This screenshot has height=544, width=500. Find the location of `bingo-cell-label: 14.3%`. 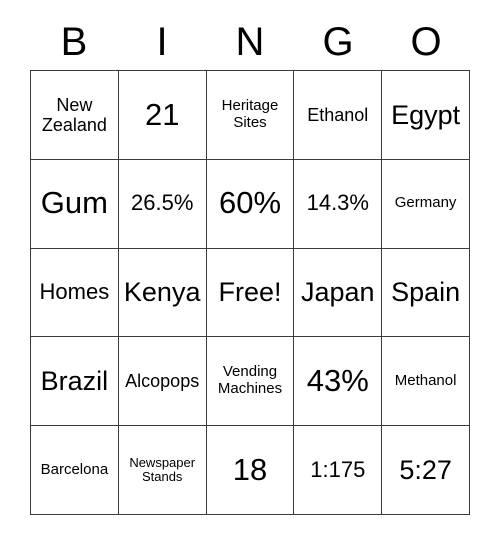

bingo-cell-label: 14.3% is located at coordinates (337, 203).